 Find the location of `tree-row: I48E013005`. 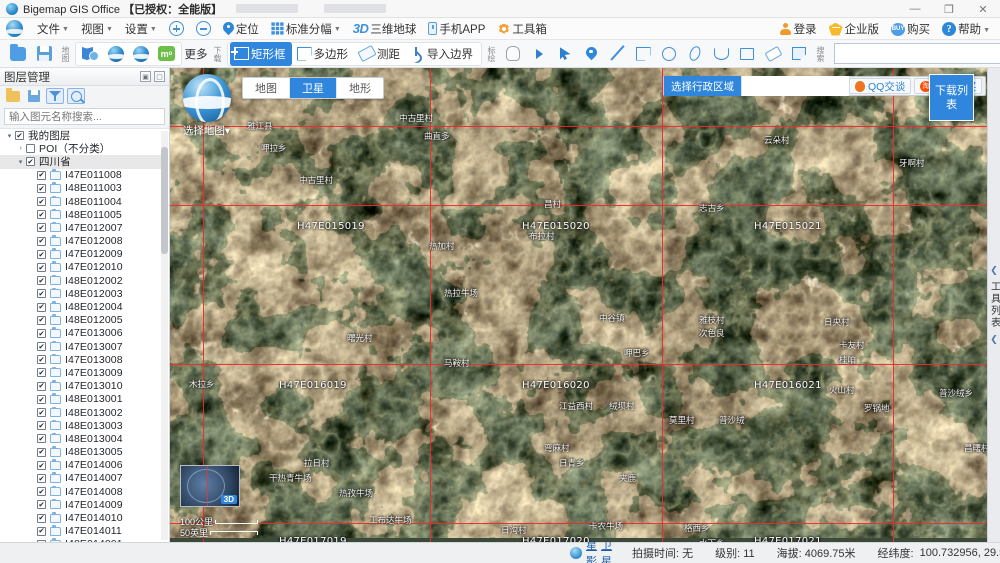

tree-row: I48E013005 is located at coordinates (80, 452).